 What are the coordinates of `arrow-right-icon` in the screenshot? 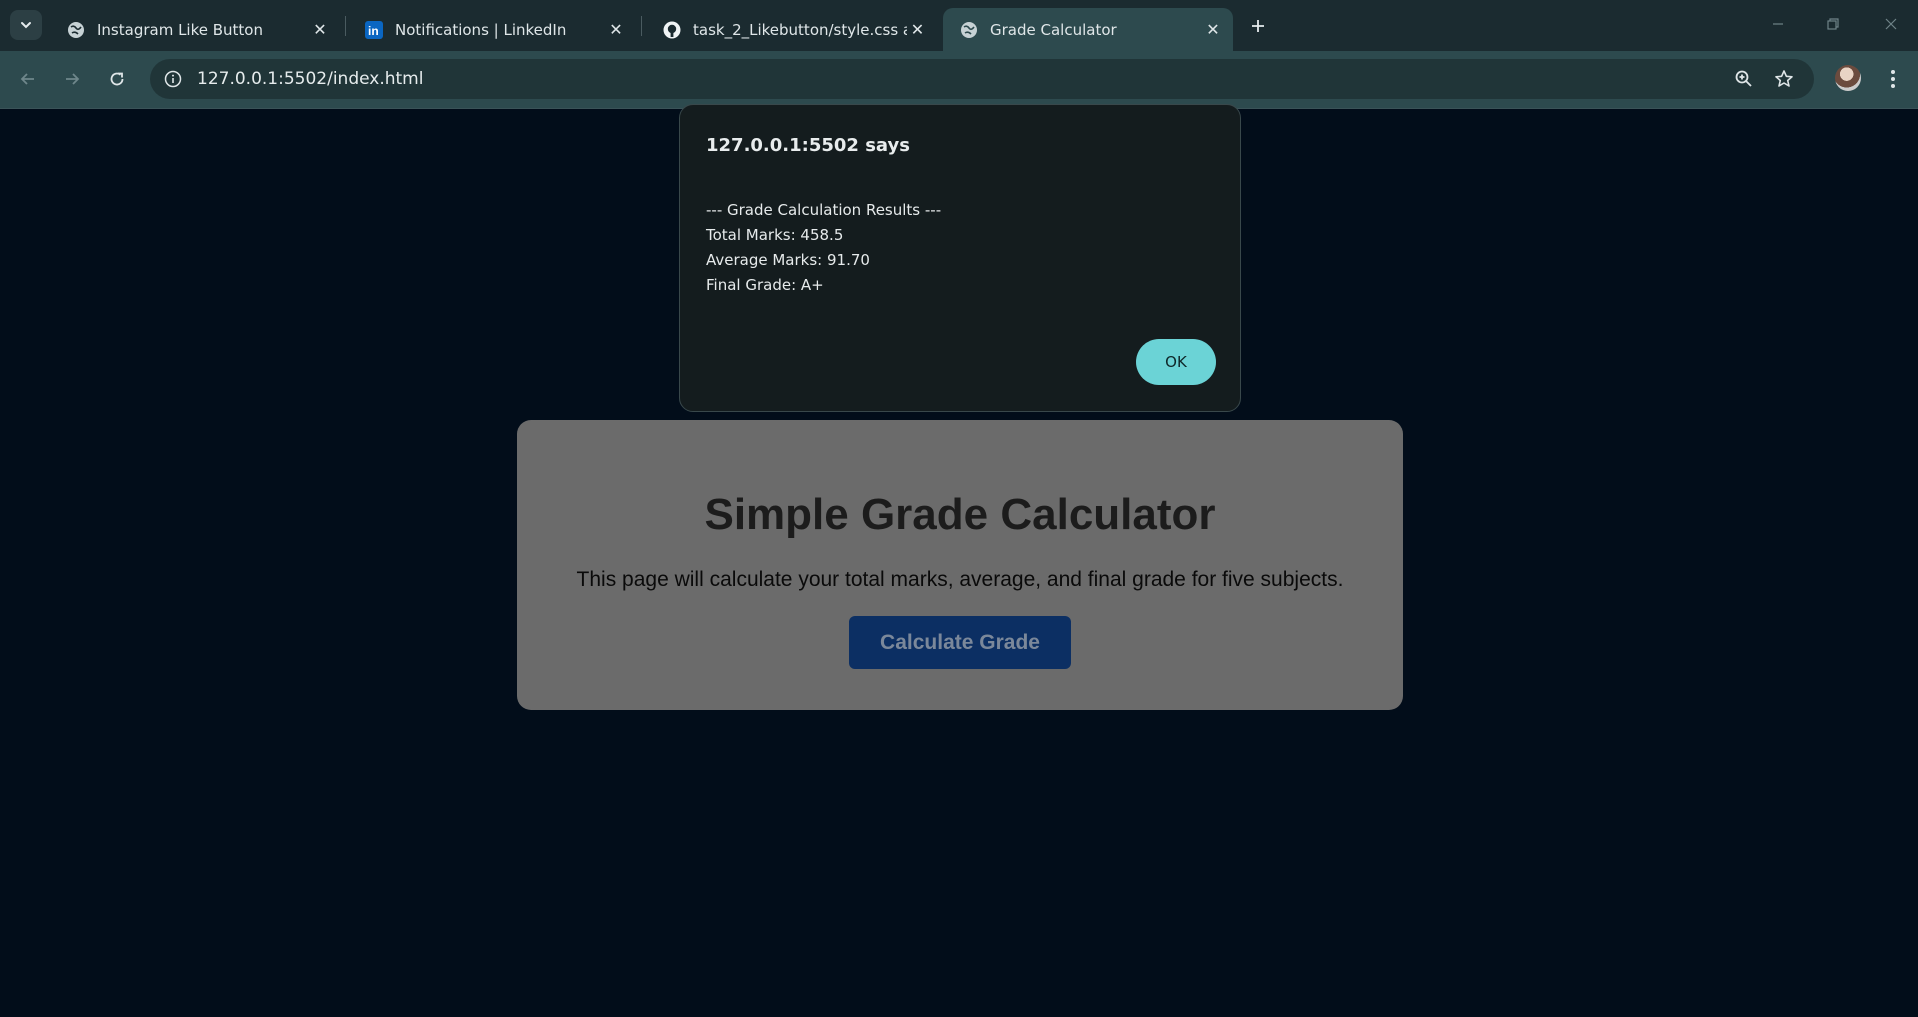 It's located at (73, 79).